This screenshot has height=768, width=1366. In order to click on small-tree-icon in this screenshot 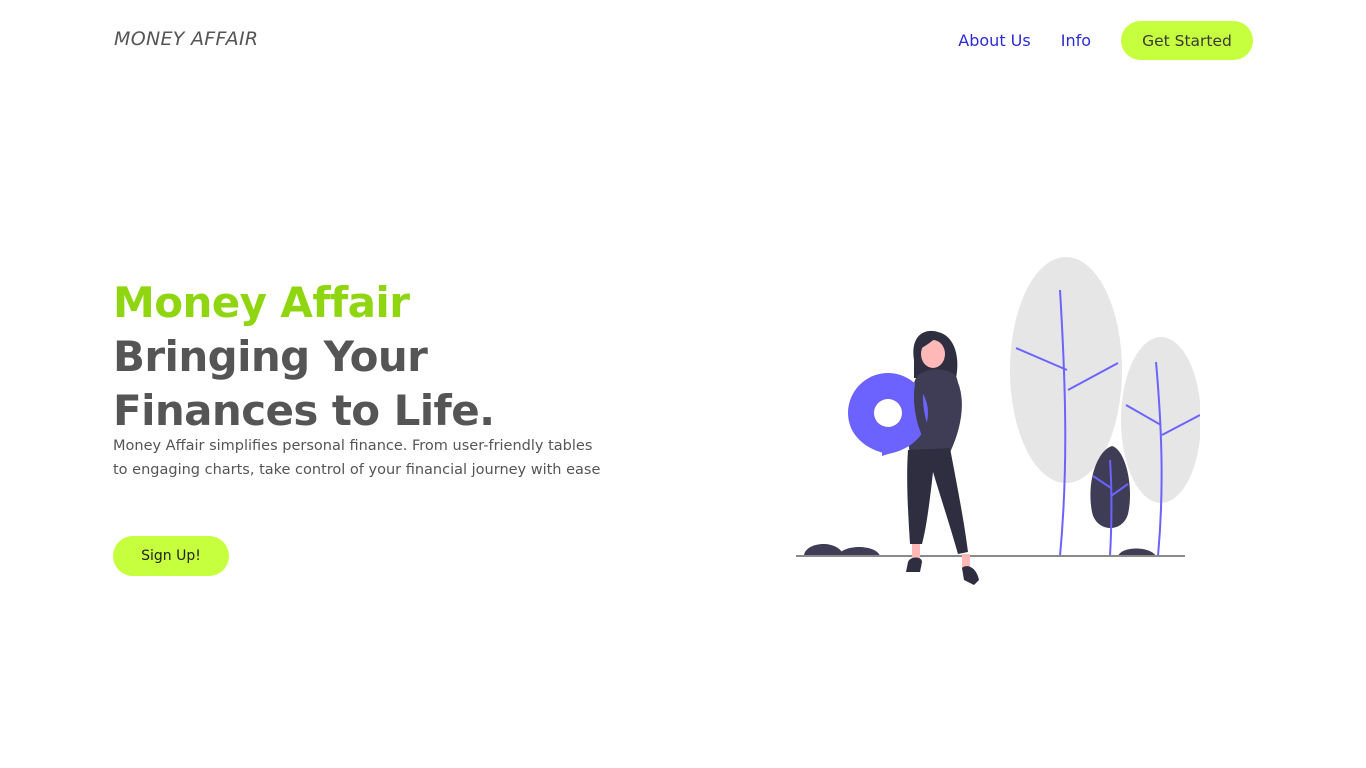, I will do `click(1160, 447)`.